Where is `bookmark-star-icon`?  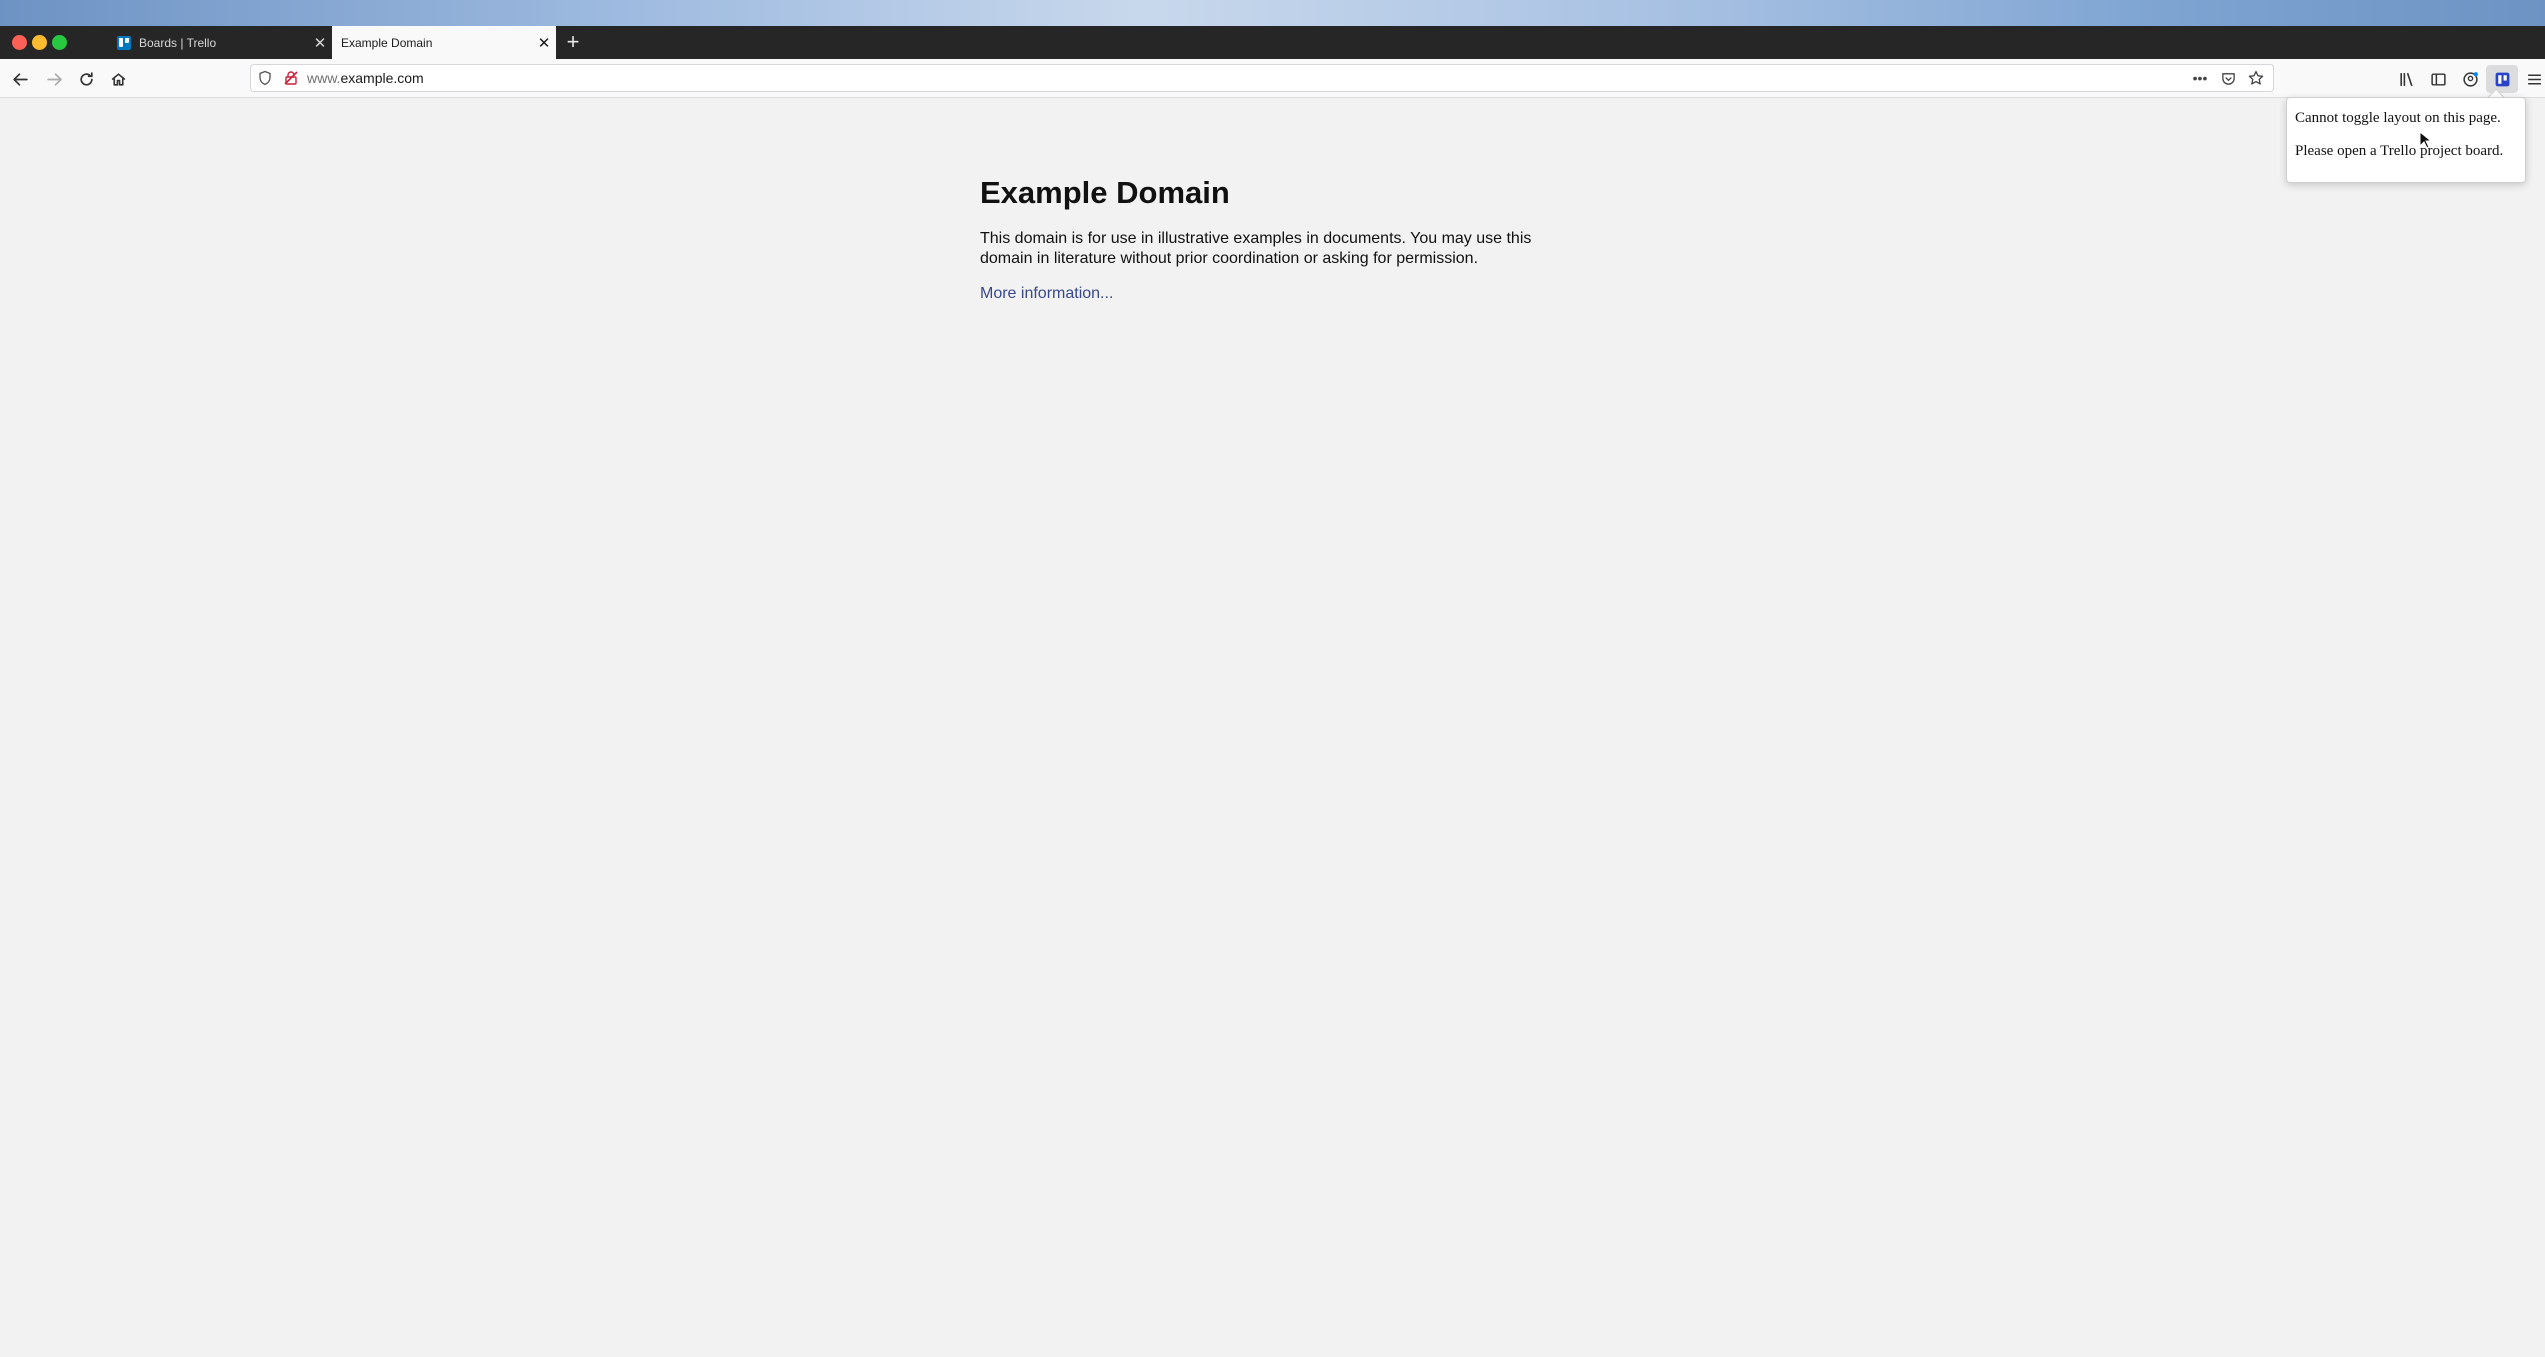
bookmark-star-icon is located at coordinates (2256, 78).